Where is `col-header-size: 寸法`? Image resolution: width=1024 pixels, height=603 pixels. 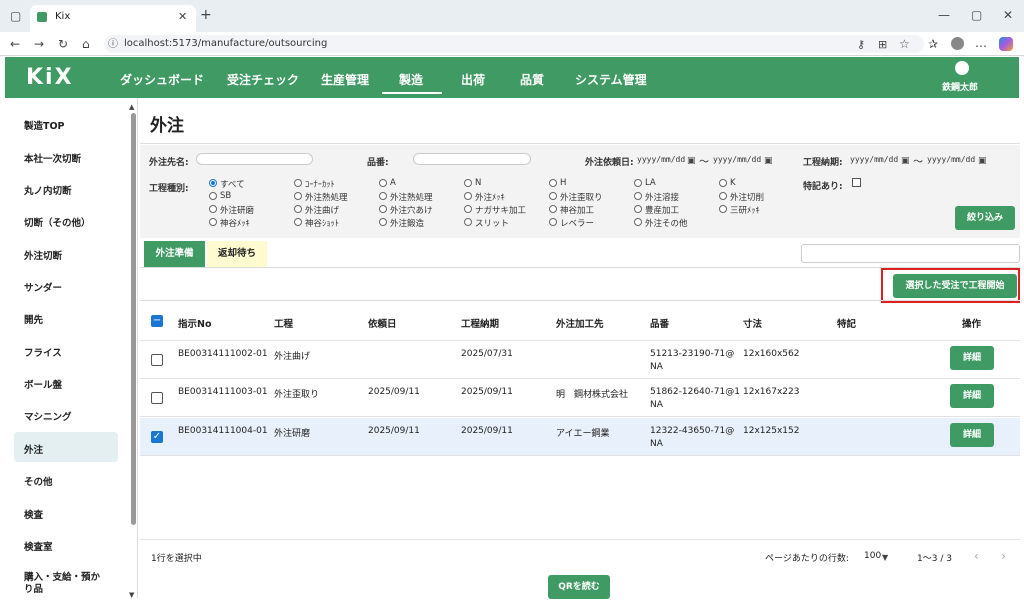
col-header-size: 寸法 is located at coordinates (752, 323).